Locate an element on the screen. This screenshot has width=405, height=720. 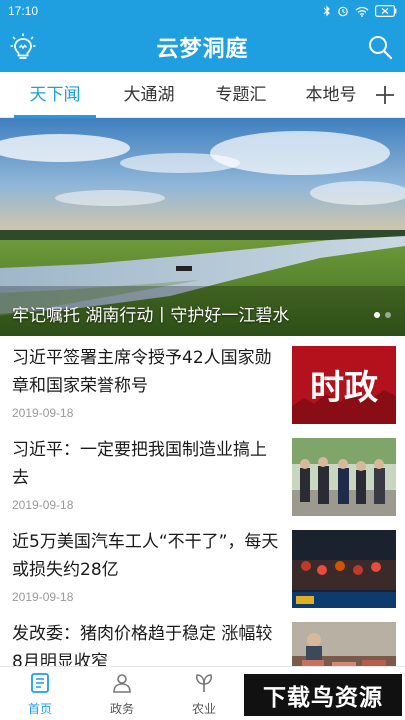
tab-zhuantihui: 专题汇 is located at coordinates (241, 95).